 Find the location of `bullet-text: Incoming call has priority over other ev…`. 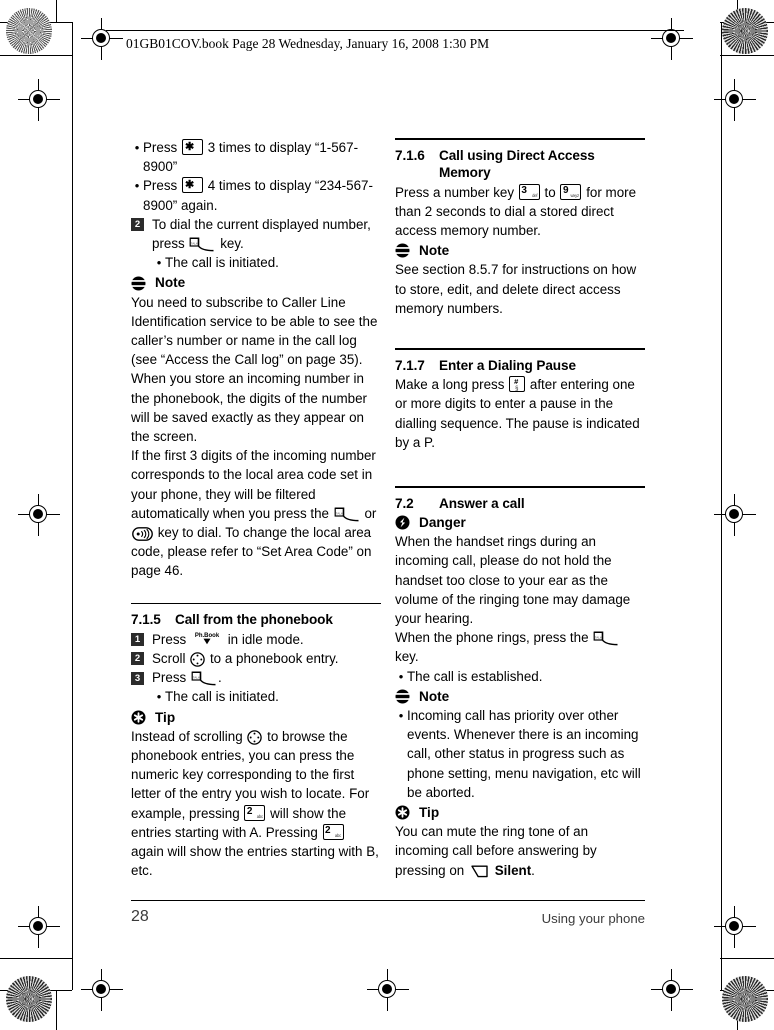

bullet-text: Incoming call has priority over other ev… is located at coordinates (524, 754).